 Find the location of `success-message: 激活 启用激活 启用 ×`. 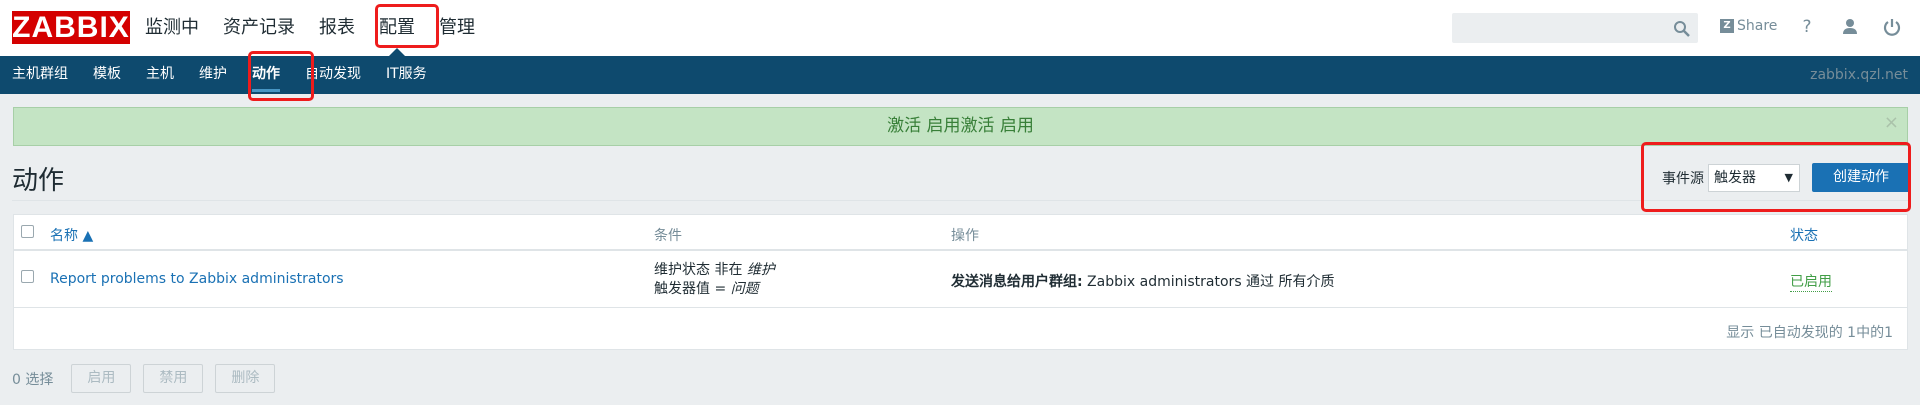

success-message: 激活 启用激活 启用 × is located at coordinates (960, 126).